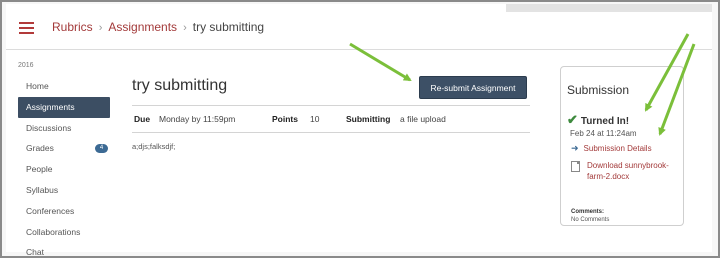 The width and height of the screenshot is (720, 258). What do you see at coordinates (575, 166) in the screenshot?
I see `document-icon` at bounding box center [575, 166].